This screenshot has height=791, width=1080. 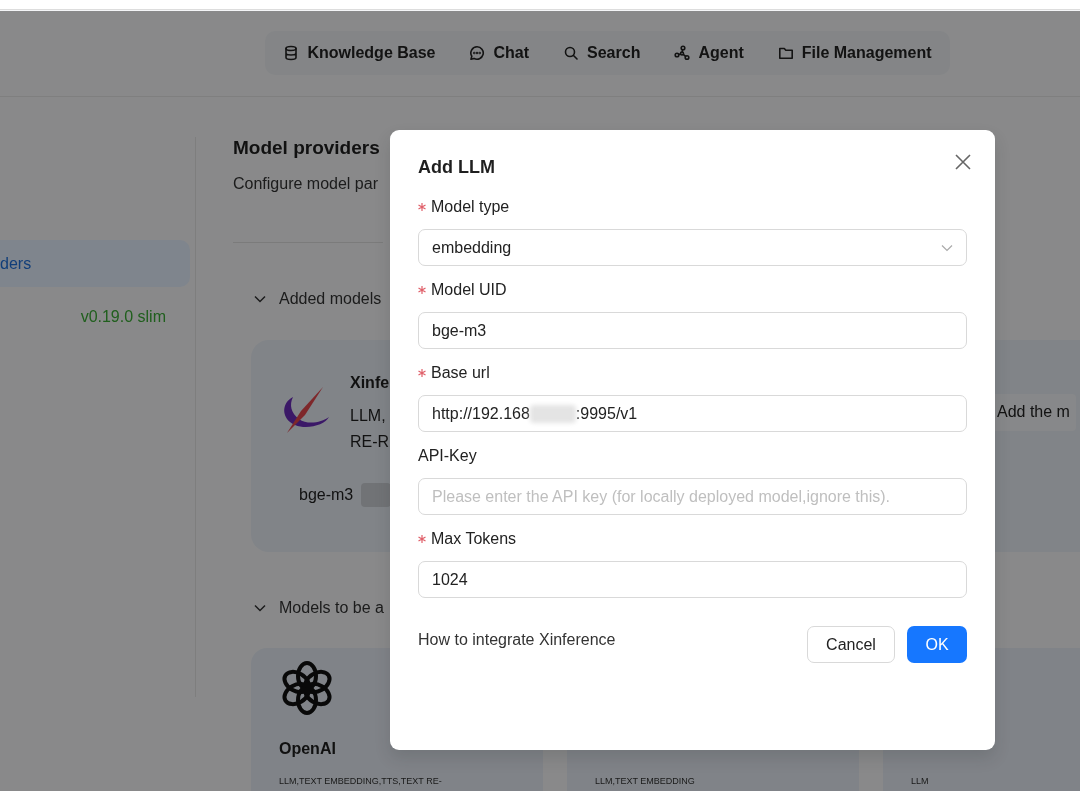 What do you see at coordinates (692, 330) in the screenshot?
I see `input-field: bge-m3` at bounding box center [692, 330].